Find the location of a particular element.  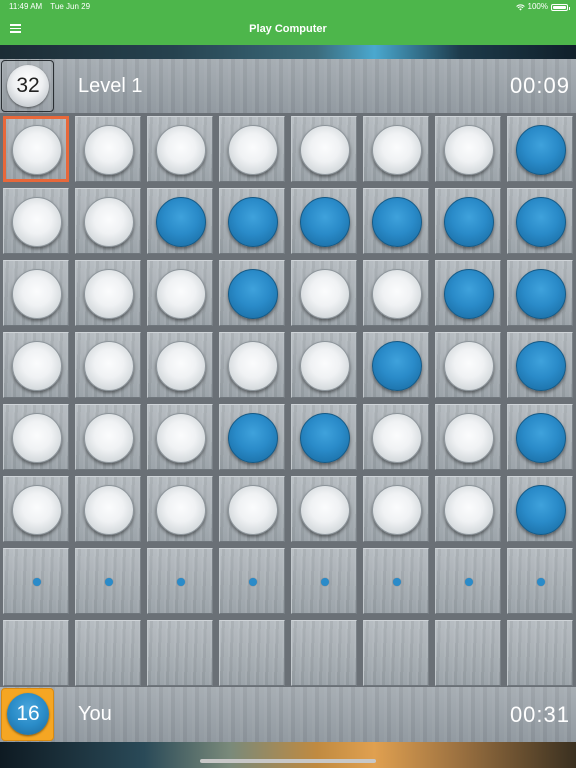

board-cell-r7-c5 is located at coordinates (324, 581).